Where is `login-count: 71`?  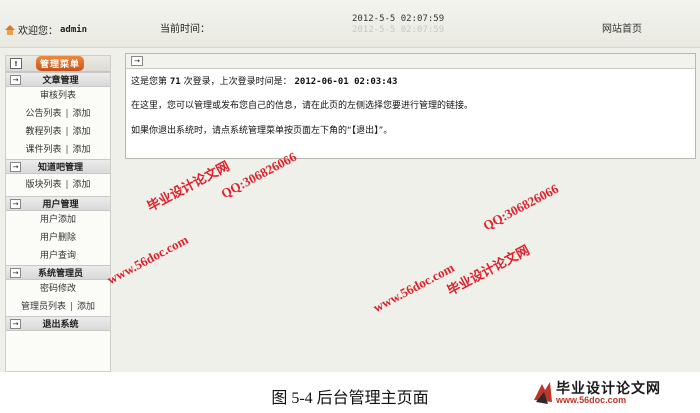
login-count: 71 is located at coordinates (175, 82).